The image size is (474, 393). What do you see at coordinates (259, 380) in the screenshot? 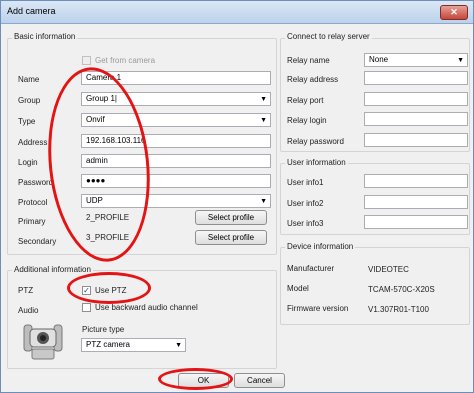
I see `cancel-button: Cancel` at bounding box center [259, 380].